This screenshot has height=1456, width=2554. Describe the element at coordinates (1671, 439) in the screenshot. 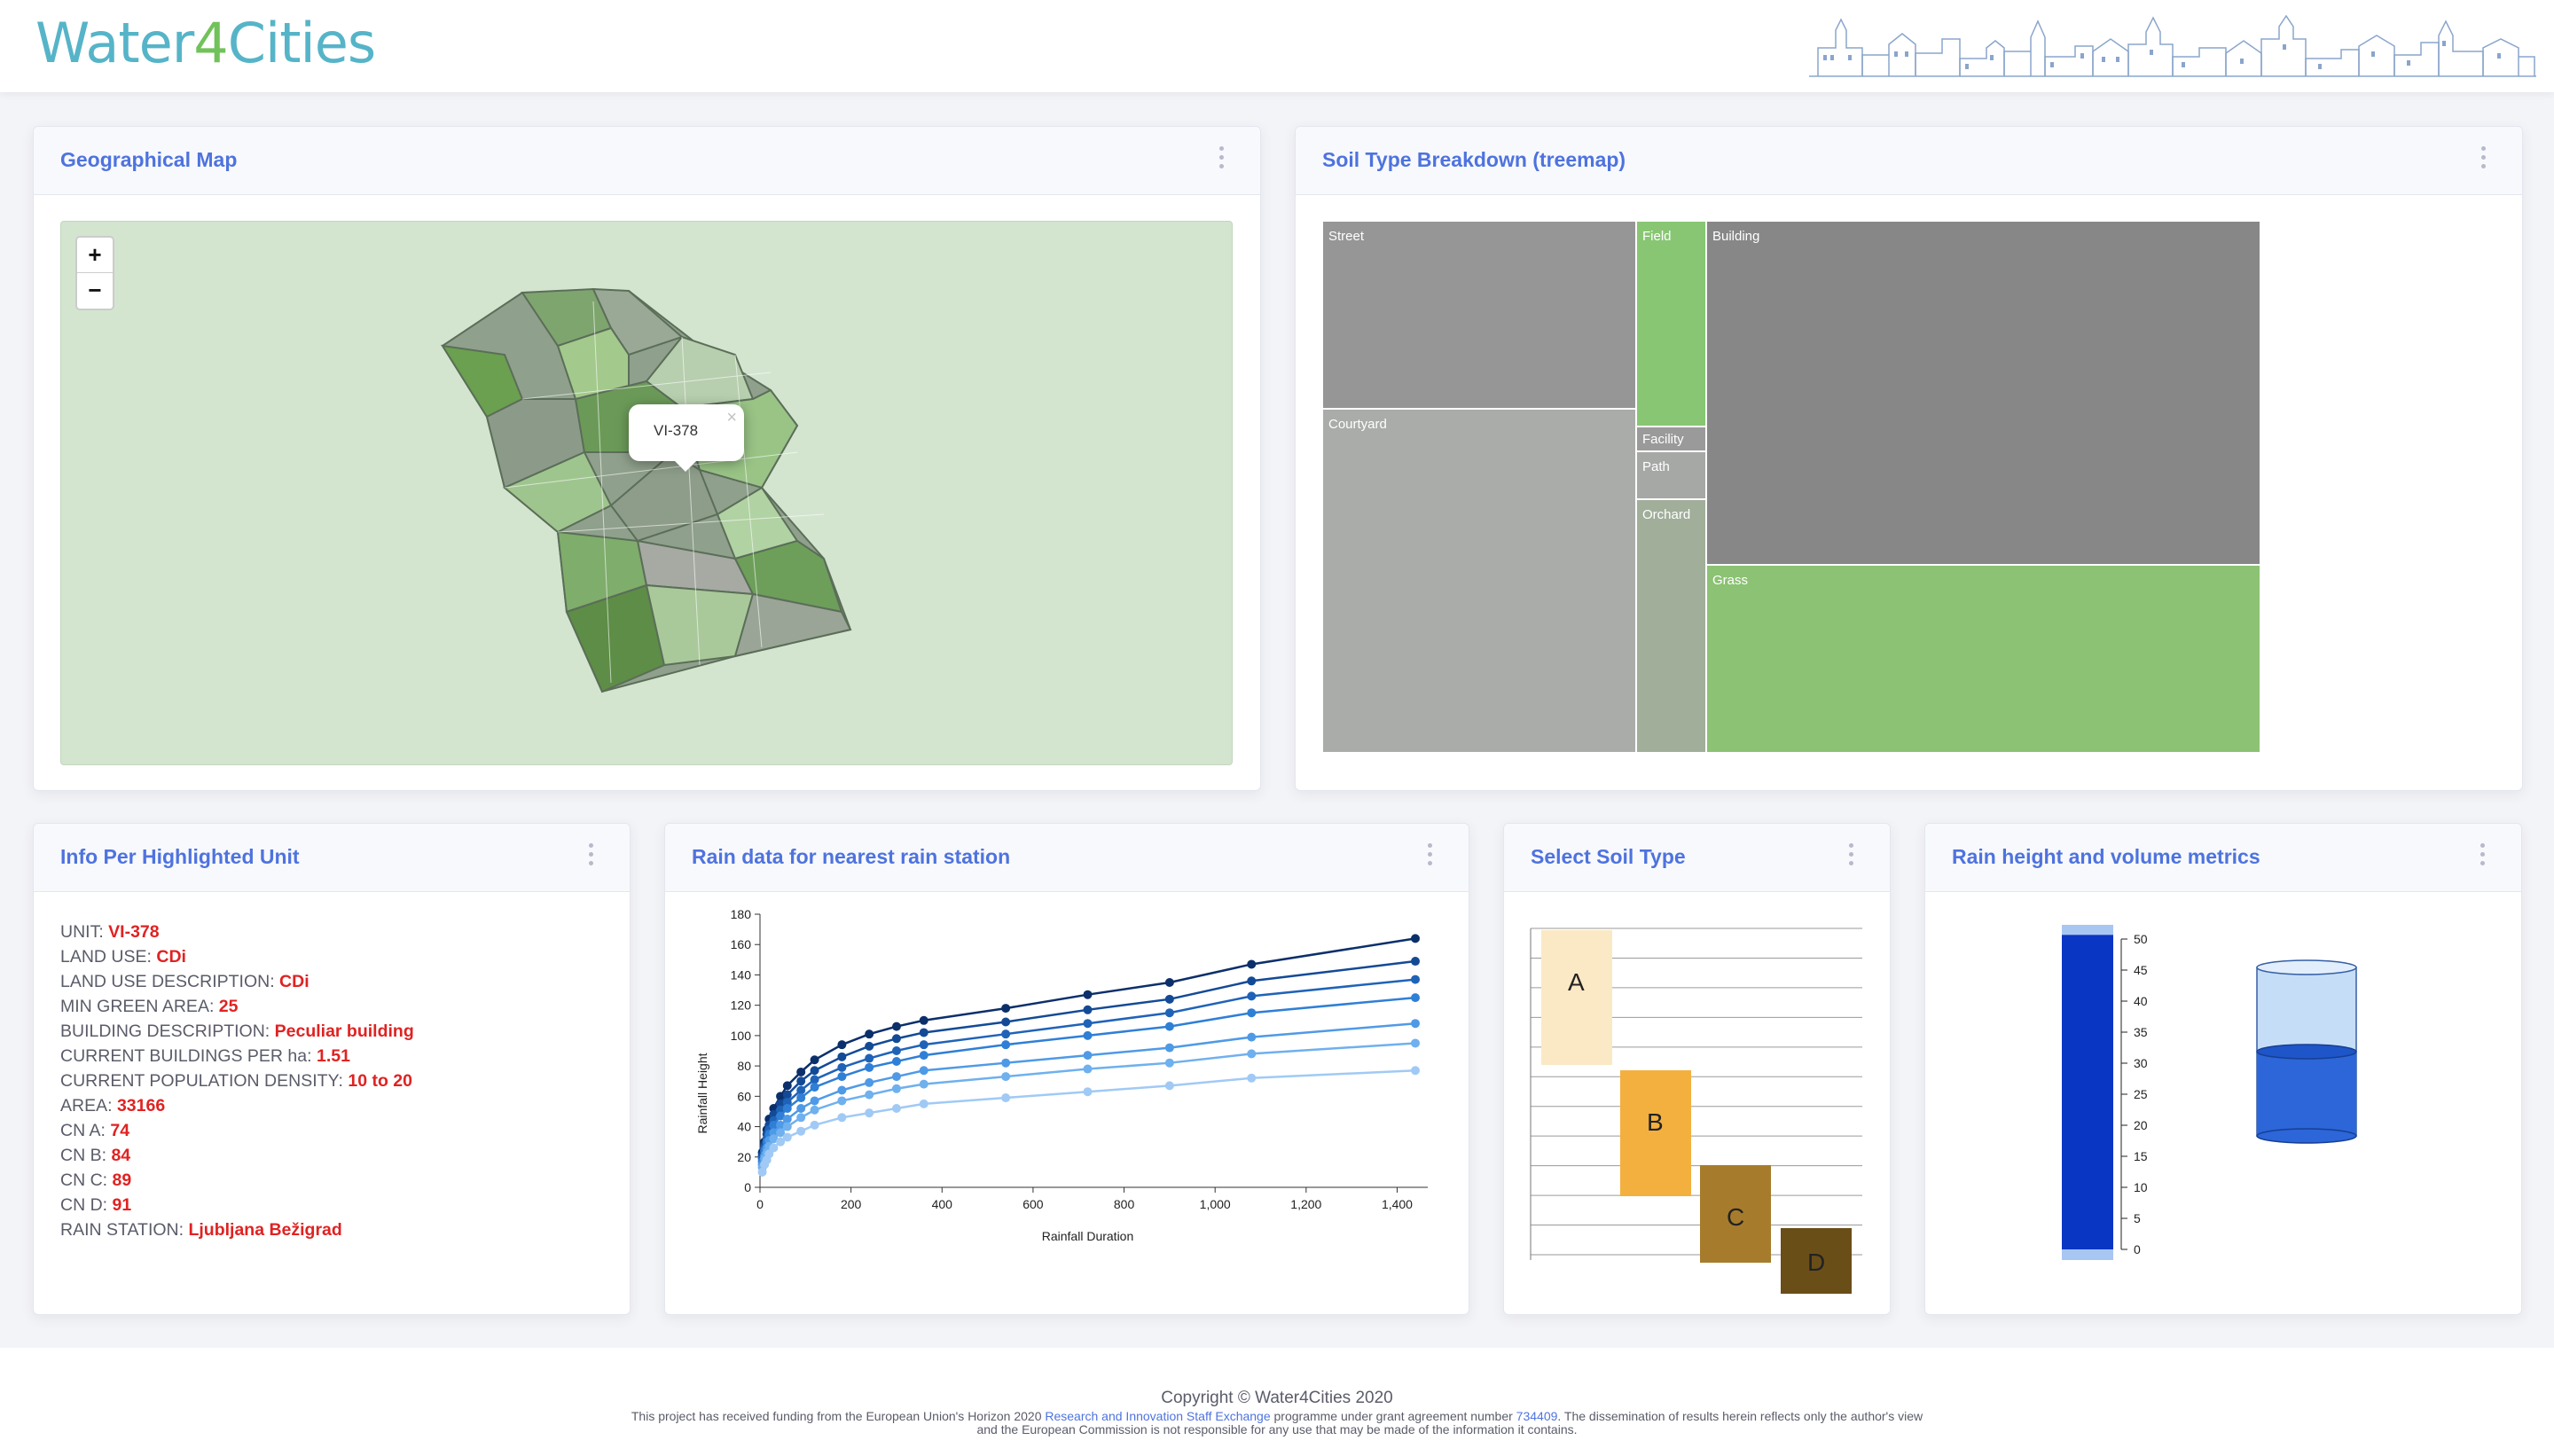

I see `treemap-cell-facility: Facility` at that location.